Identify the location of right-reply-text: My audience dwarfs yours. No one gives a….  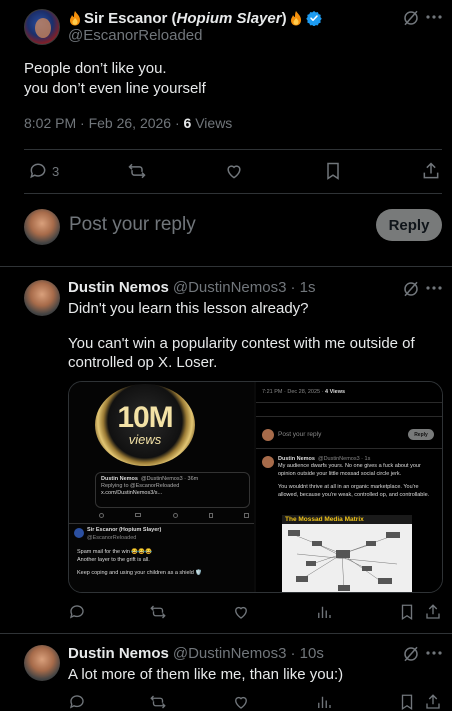
(358, 481).